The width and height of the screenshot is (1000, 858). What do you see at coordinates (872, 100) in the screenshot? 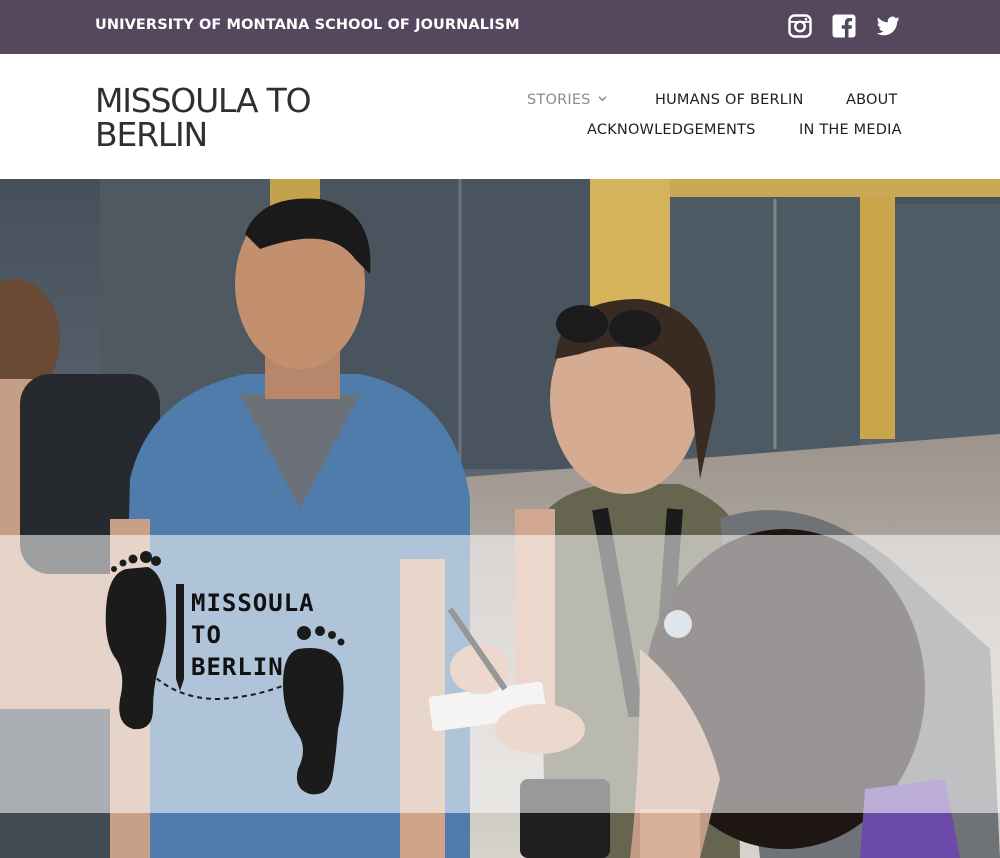
I see `nav-about: ABOUT` at bounding box center [872, 100].